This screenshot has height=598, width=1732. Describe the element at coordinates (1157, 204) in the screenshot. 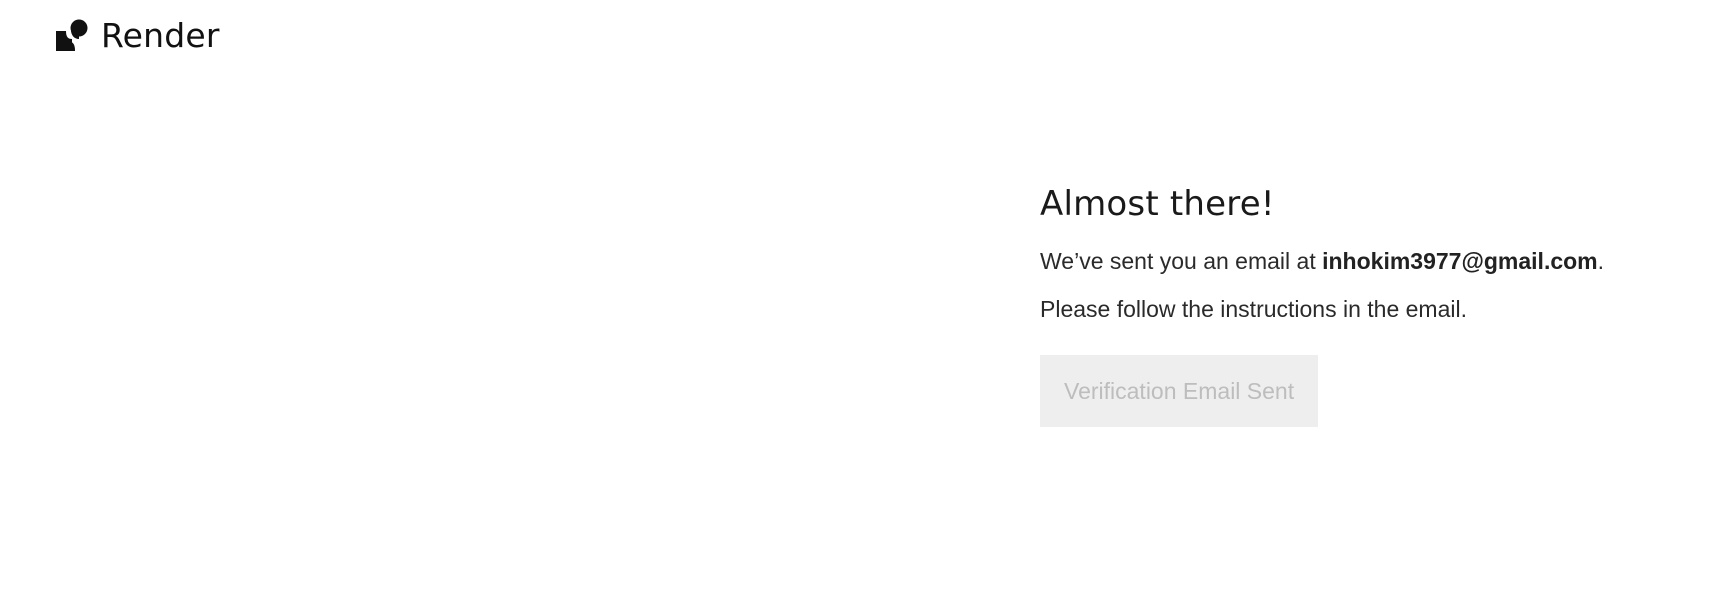

I see `page-title: Almost there!` at that location.